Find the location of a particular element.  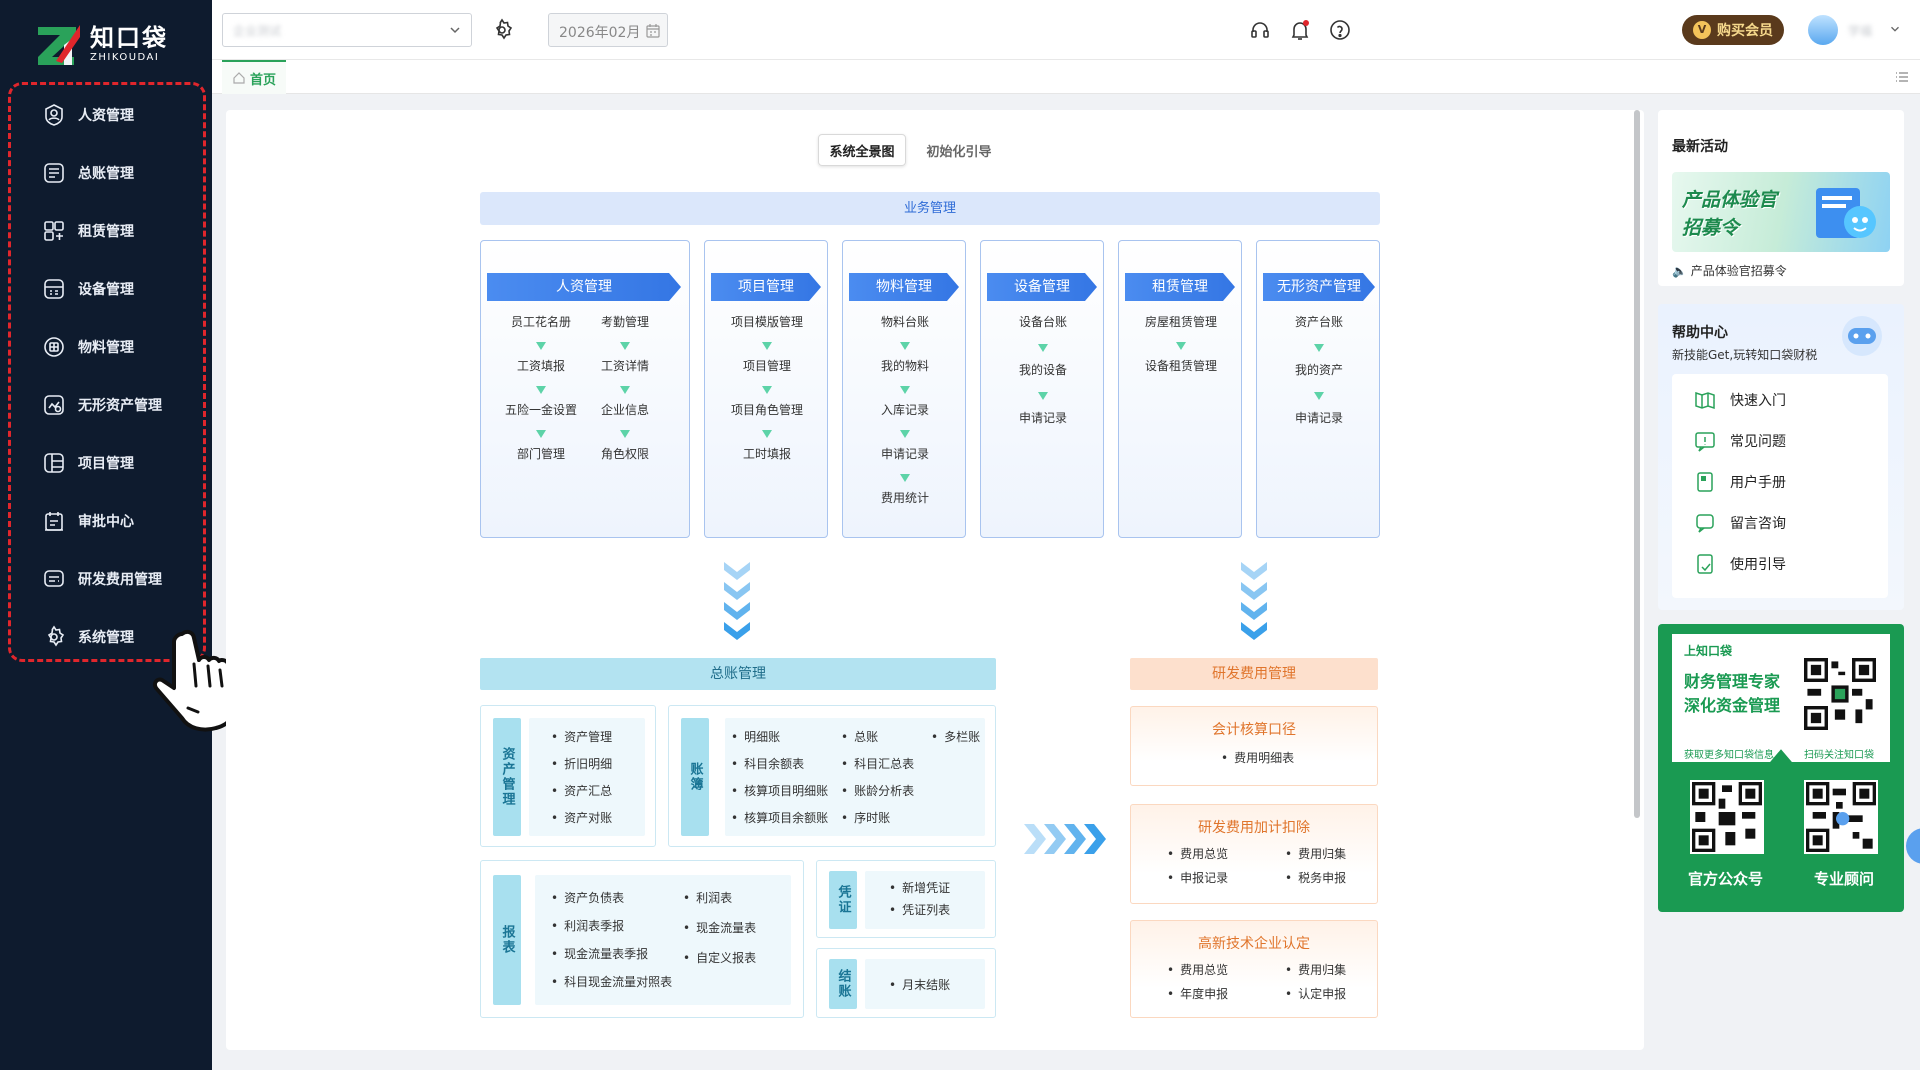

link-aging-analysis: 账龄分析表 is located at coordinates (877, 790).